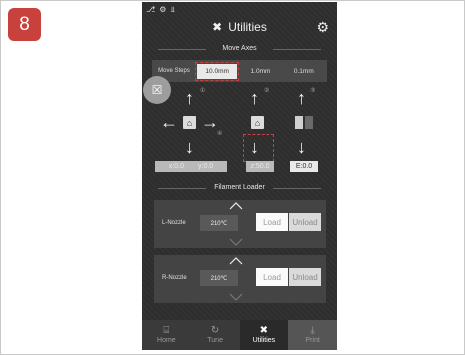 This screenshot has height=355, width=465. I want to click on gear-icon: ⚙, so click(322, 27).